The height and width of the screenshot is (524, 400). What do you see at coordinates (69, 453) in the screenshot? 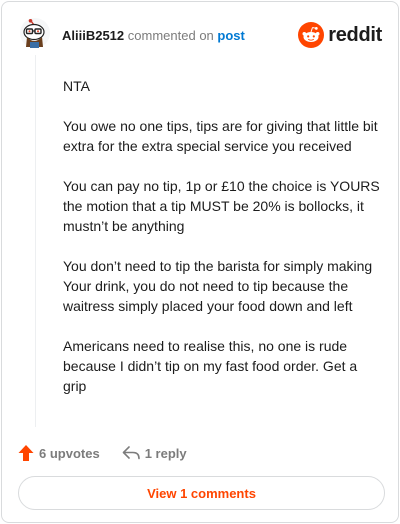
I see `upvote-count: 6 upvotes` at bounding box center [69, 453].